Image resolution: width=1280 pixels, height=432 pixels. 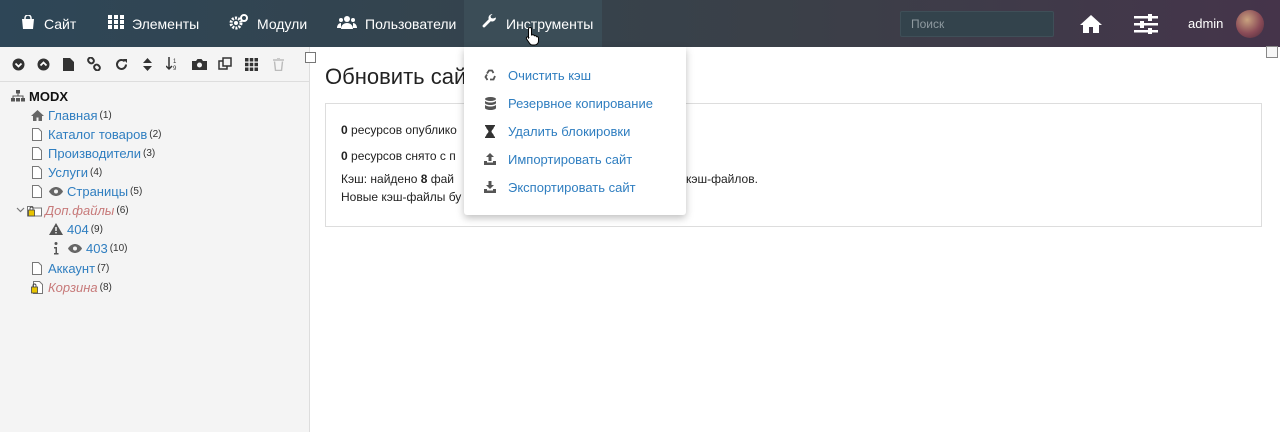 What do you see at coordinates (70, 115) in the screenshot?
I see `tree-node: Главная (1)` at bounding box center [70, 115].